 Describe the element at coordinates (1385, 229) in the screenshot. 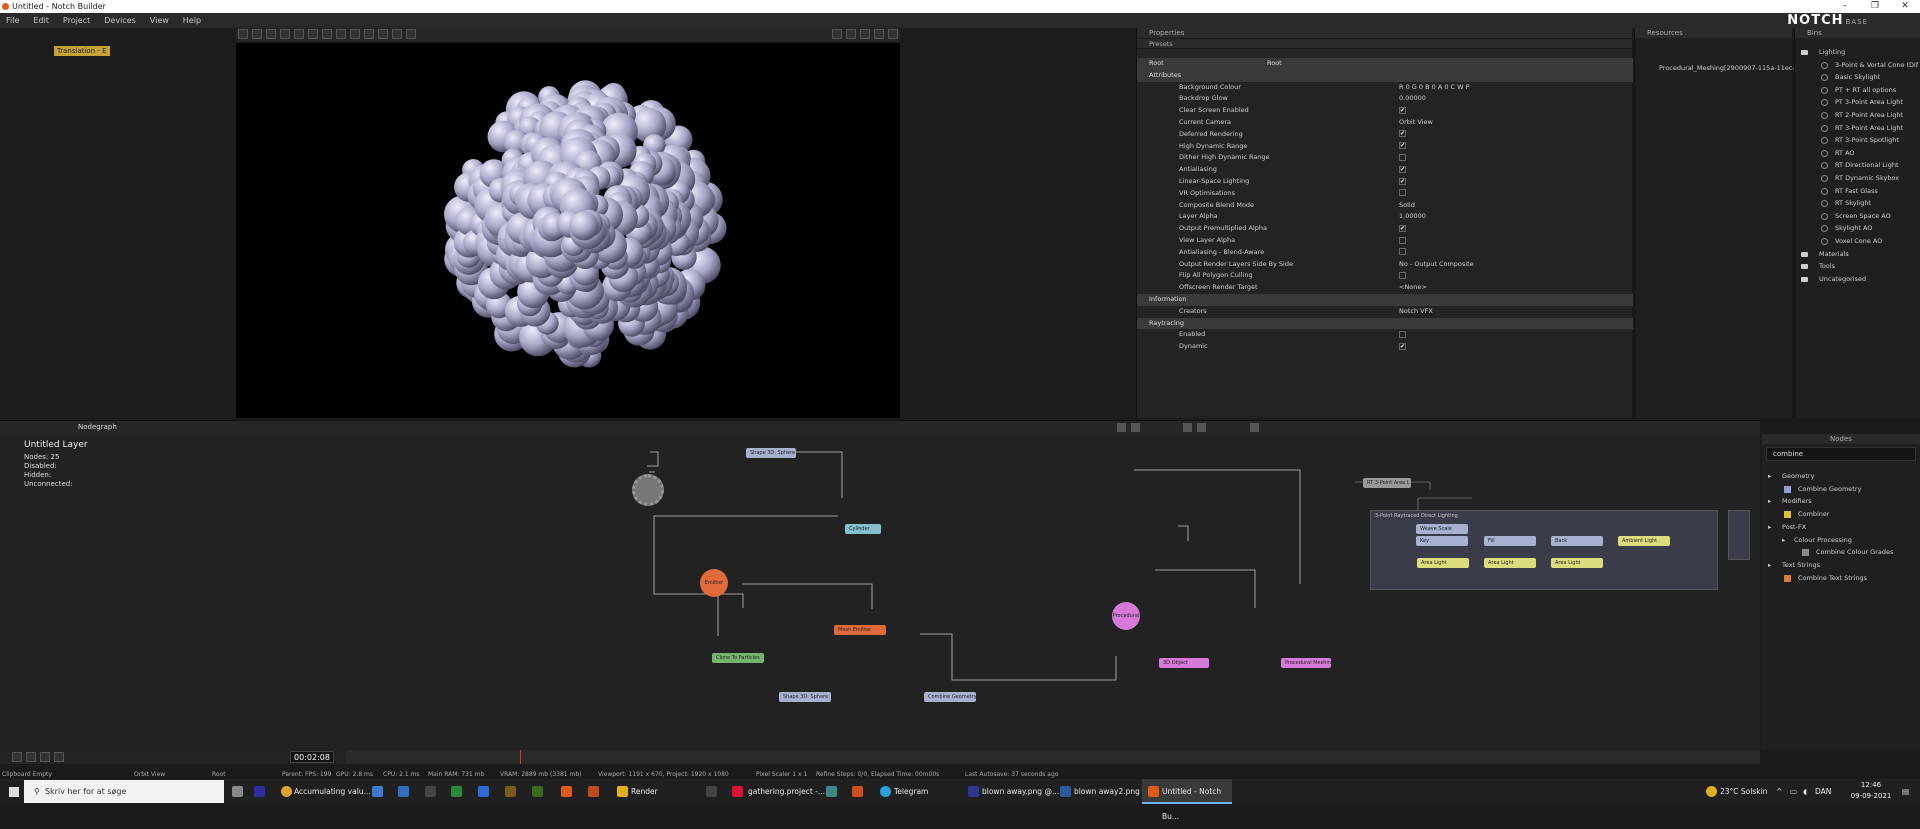

I see `prop-row: Output Premultiplied Alpha ✔` at that location.